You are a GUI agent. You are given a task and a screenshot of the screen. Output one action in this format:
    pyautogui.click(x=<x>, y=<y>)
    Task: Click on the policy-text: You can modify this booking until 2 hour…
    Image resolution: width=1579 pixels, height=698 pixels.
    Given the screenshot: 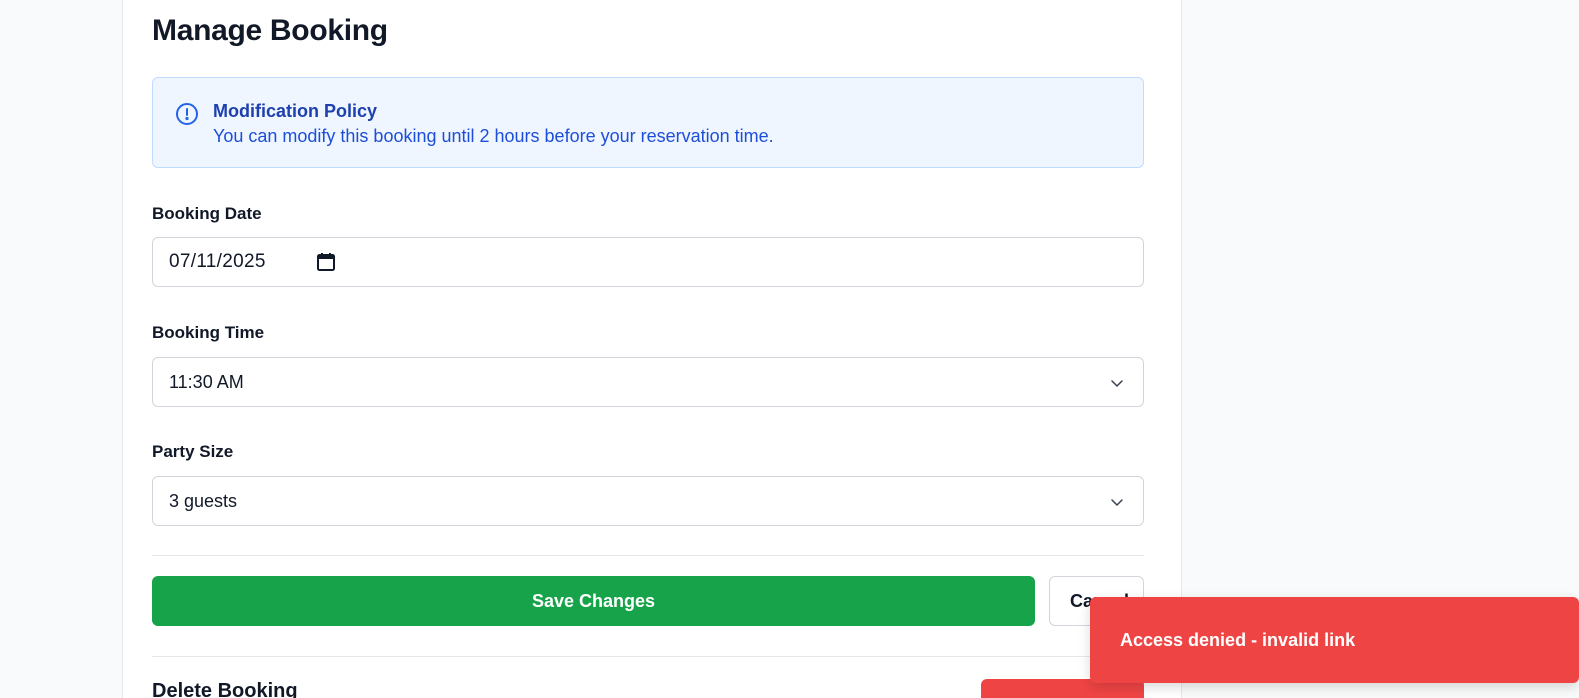 What is the action you would take?
    pyautogui.click(x=493, y=136)
    